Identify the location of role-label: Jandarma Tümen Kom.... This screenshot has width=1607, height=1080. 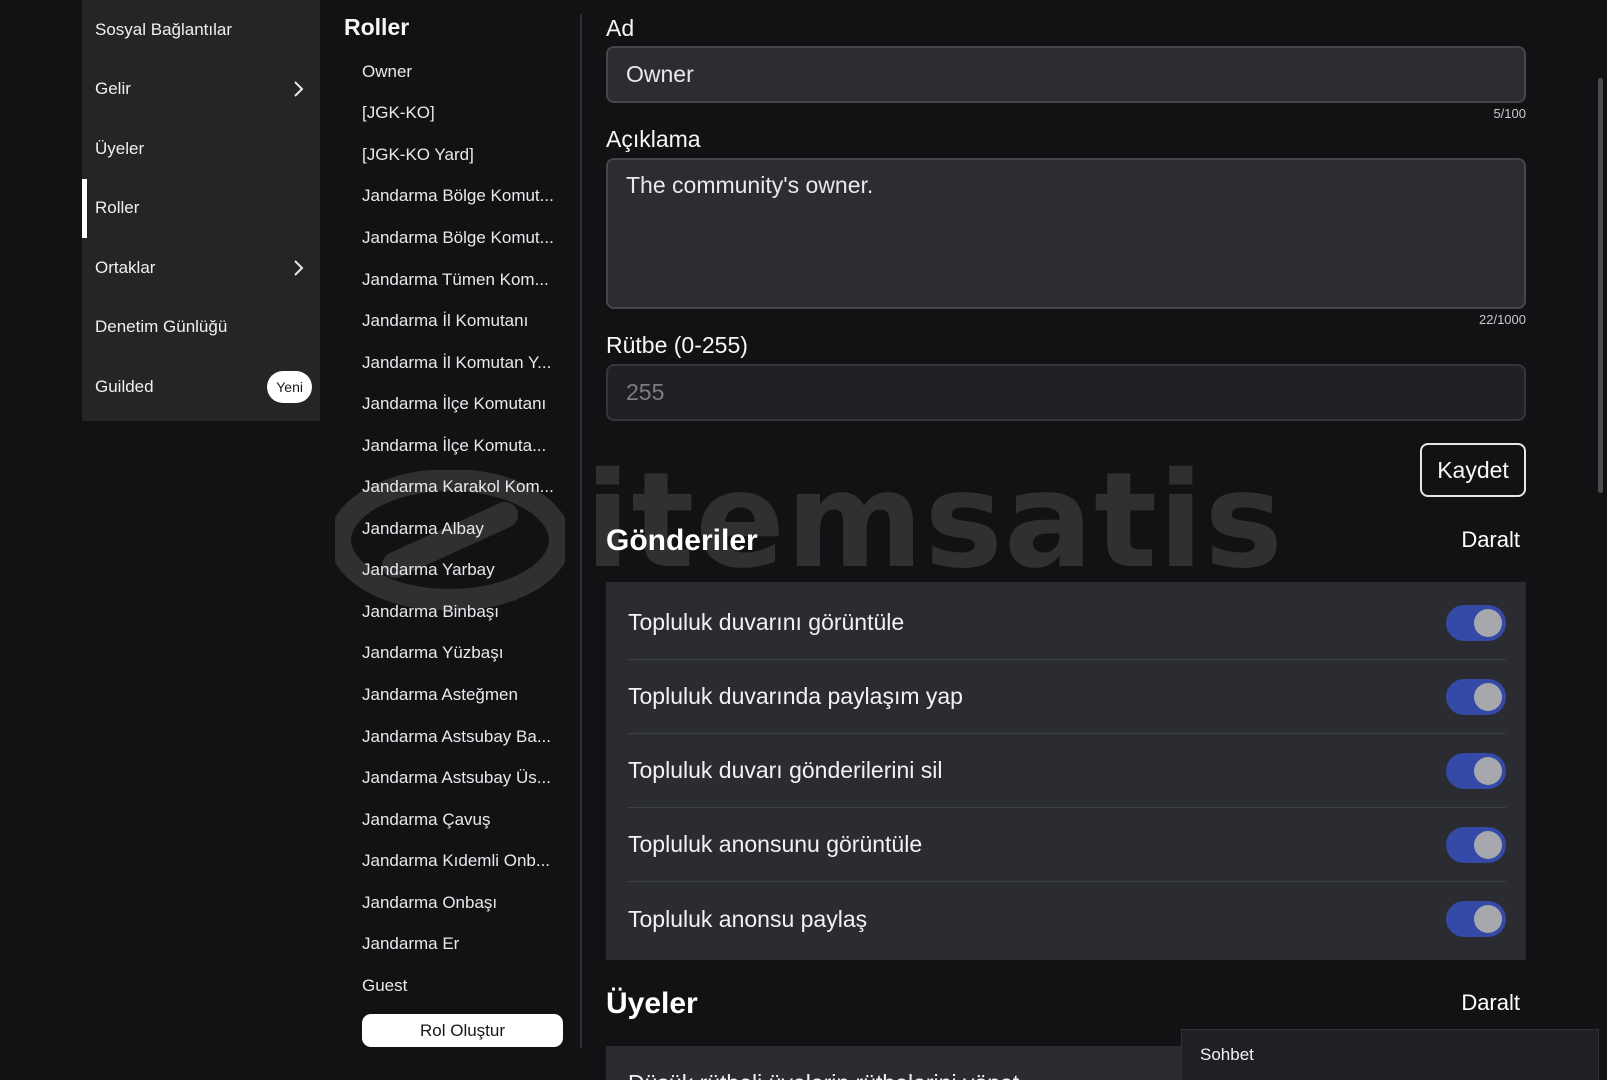
(455, 279).